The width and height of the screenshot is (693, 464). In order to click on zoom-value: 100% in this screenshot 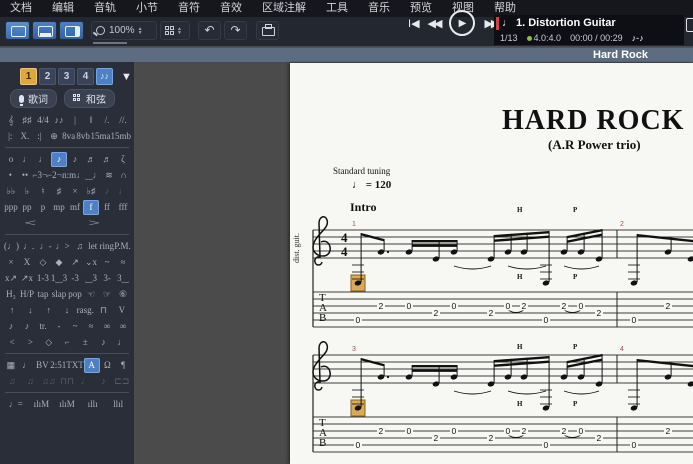, I will do `click(122, 30)`.